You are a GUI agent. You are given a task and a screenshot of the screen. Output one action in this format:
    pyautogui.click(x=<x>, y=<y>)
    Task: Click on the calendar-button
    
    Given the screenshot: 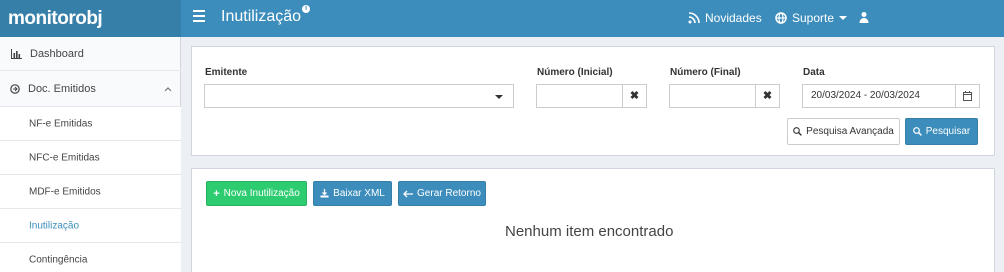 What is the action you would take?
    pyautogui.click(x=968, y=96)
    